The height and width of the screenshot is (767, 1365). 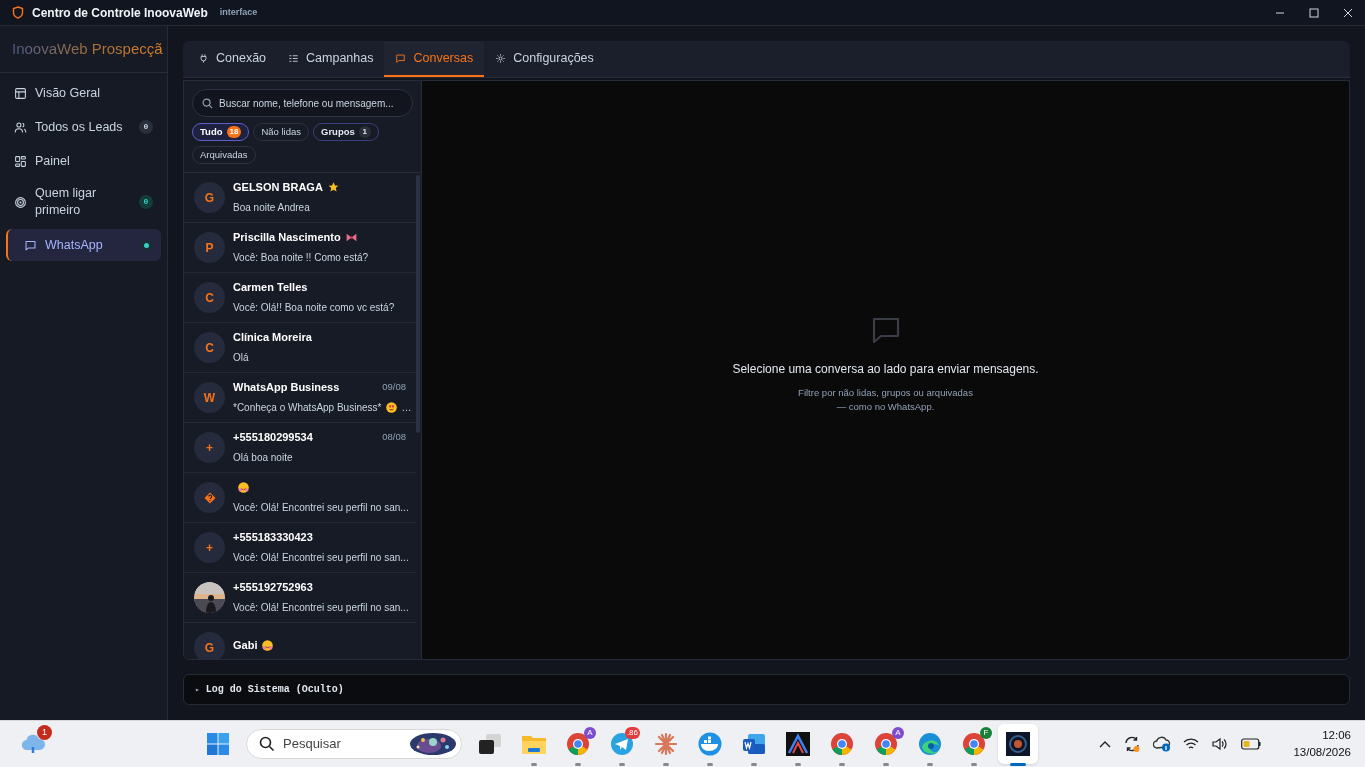 I want to click on conversation-row: C Clínica Moreira Olá, so click(x=300, y=348).